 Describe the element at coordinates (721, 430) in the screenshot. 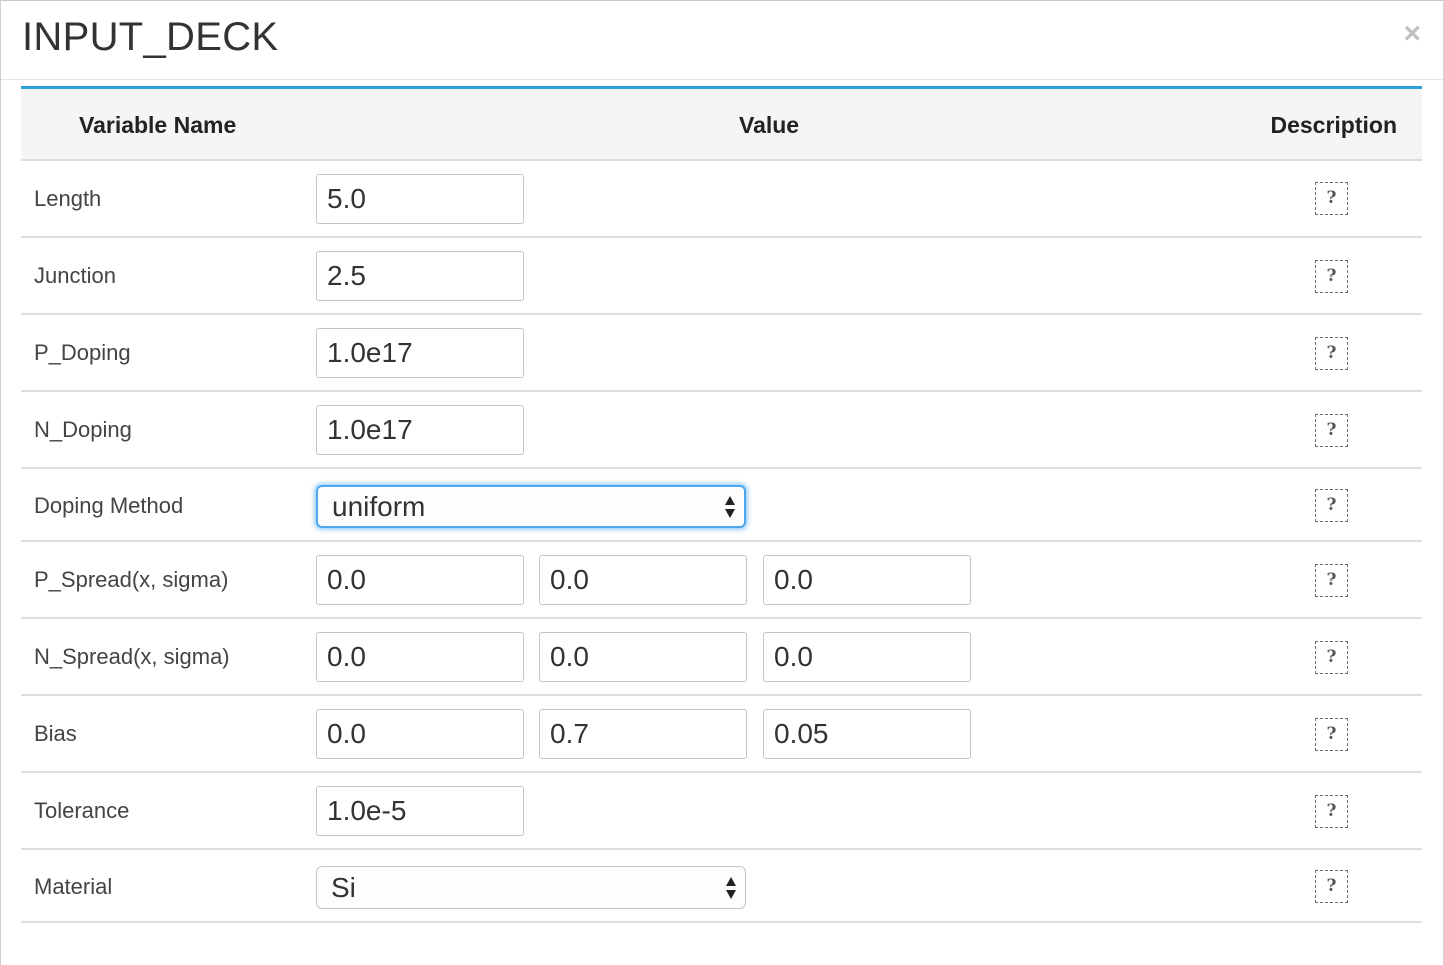

I see `table-row-n-doping: N_Doping 1.0e17 ?` at that location.